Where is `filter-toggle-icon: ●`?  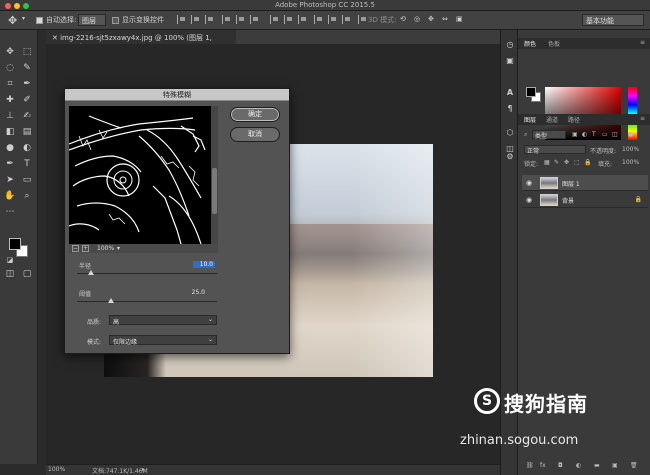
filter-toggle-icon: ● is located at coordinates (630, 134).